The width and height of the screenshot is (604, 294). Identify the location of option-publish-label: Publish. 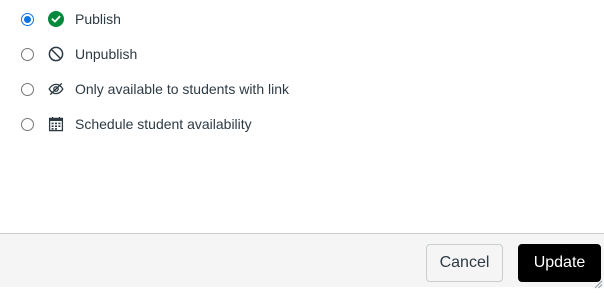
(98, 19).